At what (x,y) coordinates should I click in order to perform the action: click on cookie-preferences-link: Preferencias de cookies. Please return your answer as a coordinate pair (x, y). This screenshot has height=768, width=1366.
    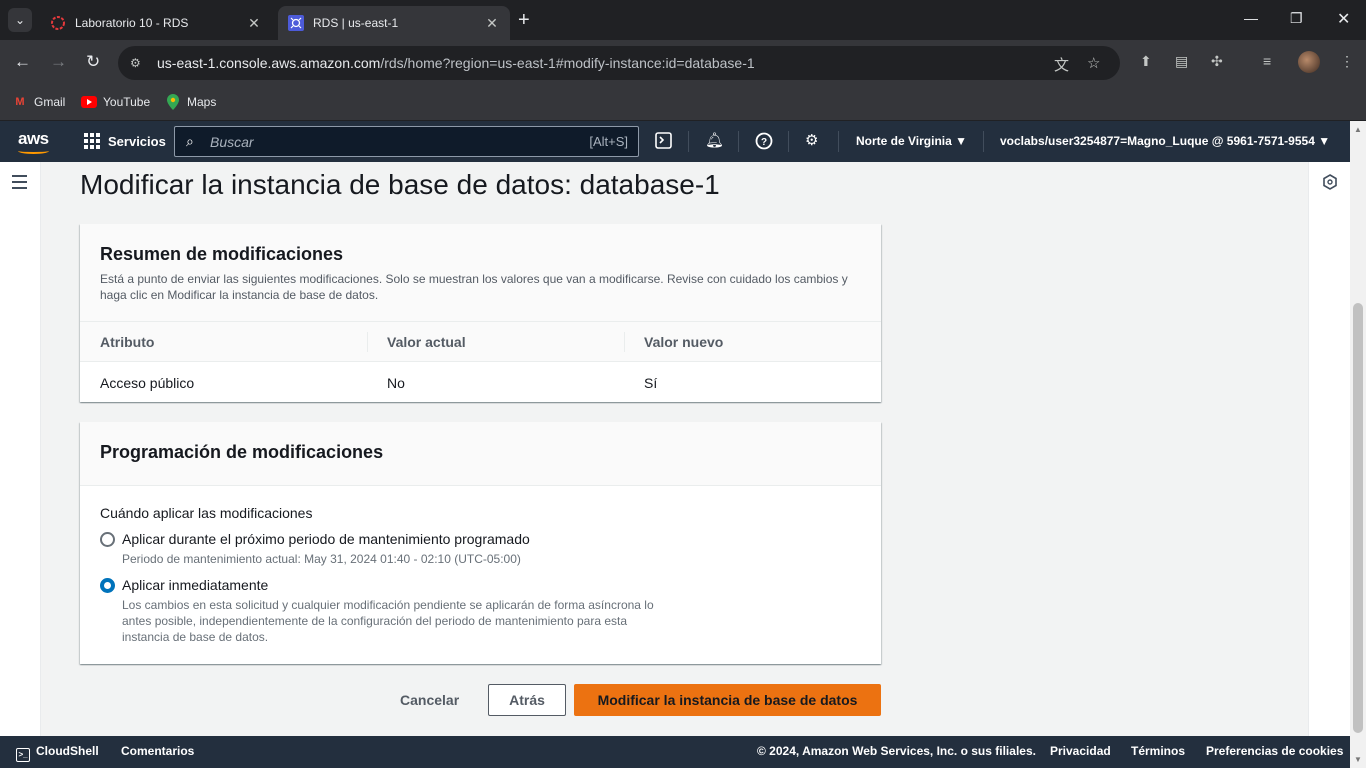
    Looking at the image, I should click on (1274, 751).